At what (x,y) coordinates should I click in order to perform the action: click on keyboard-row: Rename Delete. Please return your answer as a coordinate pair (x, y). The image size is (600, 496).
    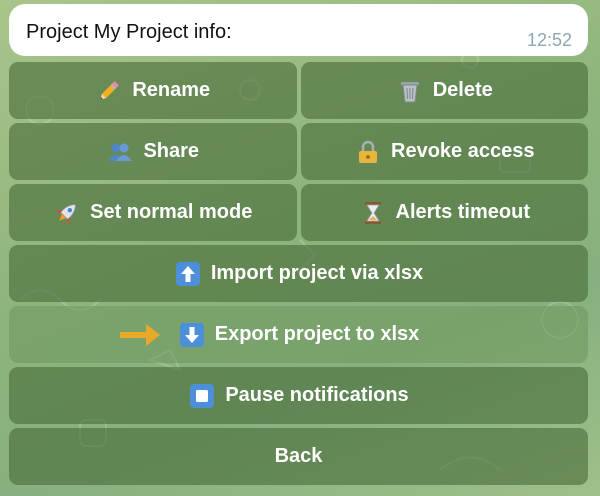
    Looking at the image, I should click on (298, 90).